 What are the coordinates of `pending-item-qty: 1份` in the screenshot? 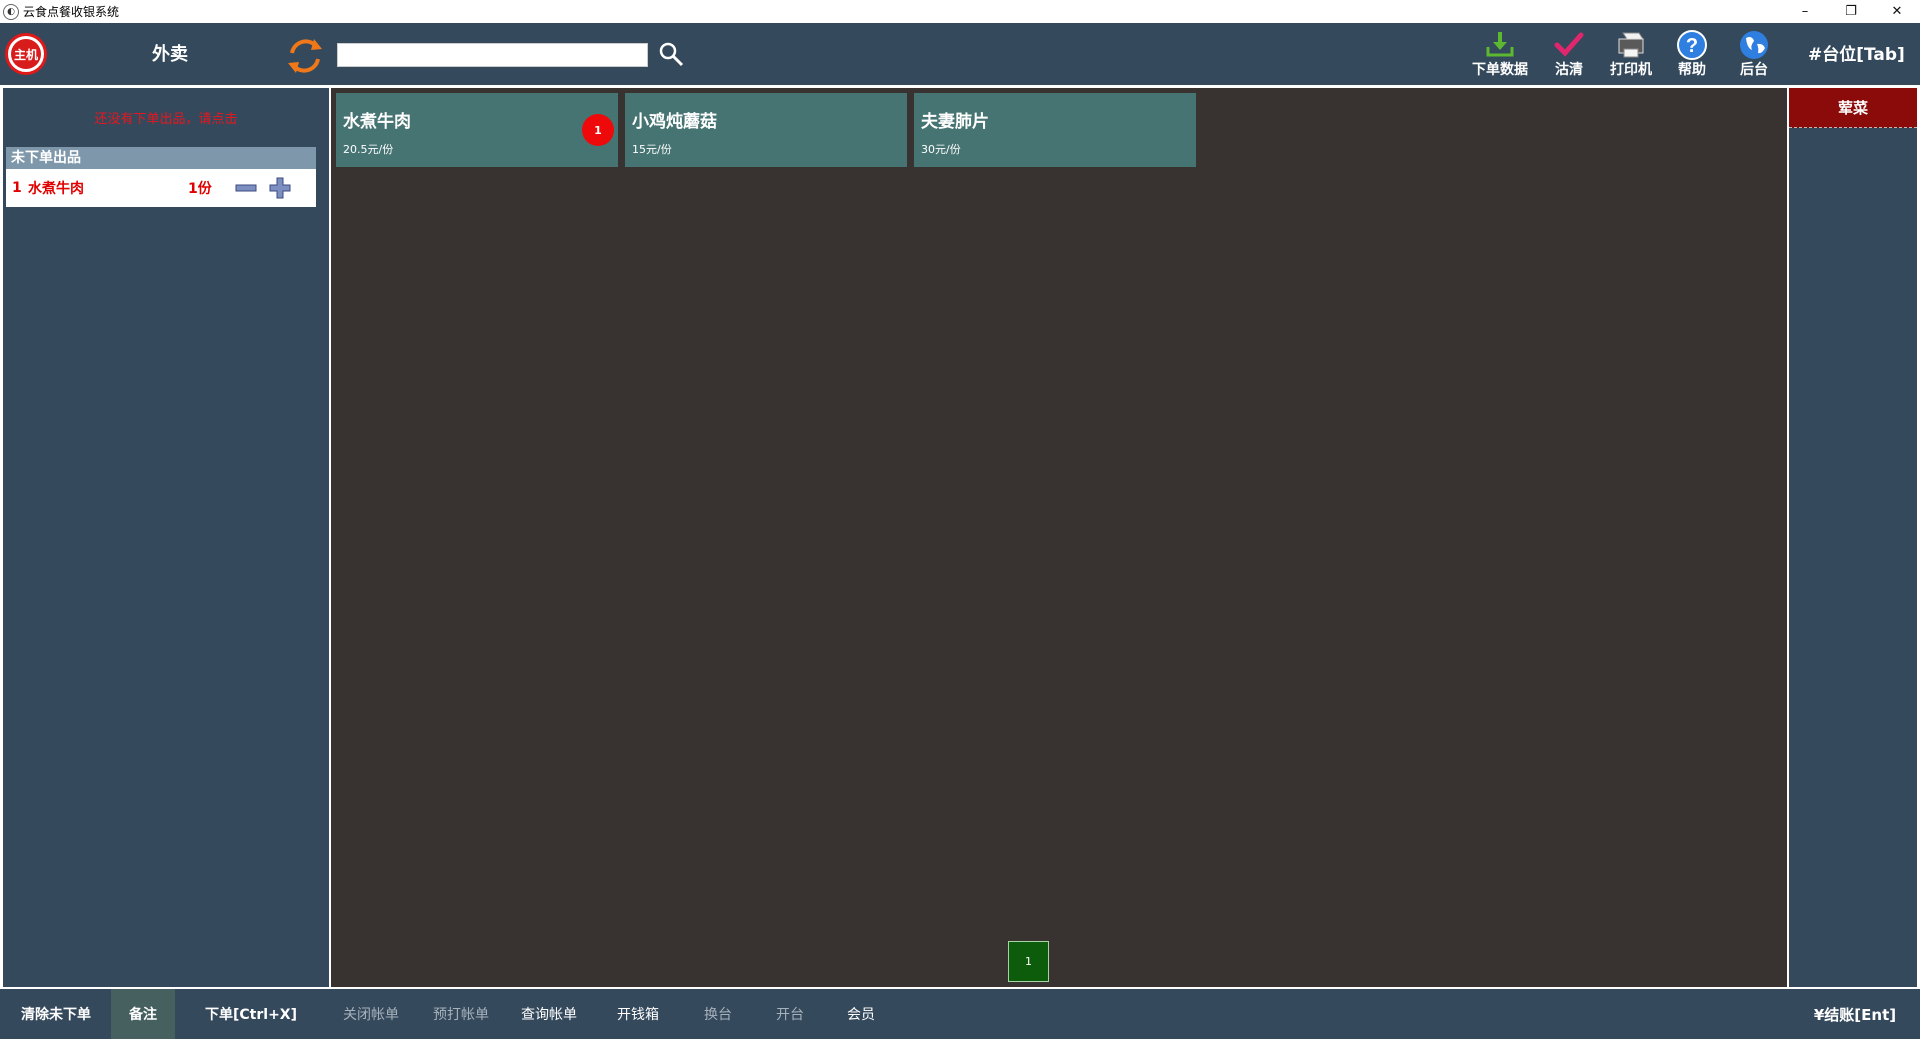 It's located at (200, 189).